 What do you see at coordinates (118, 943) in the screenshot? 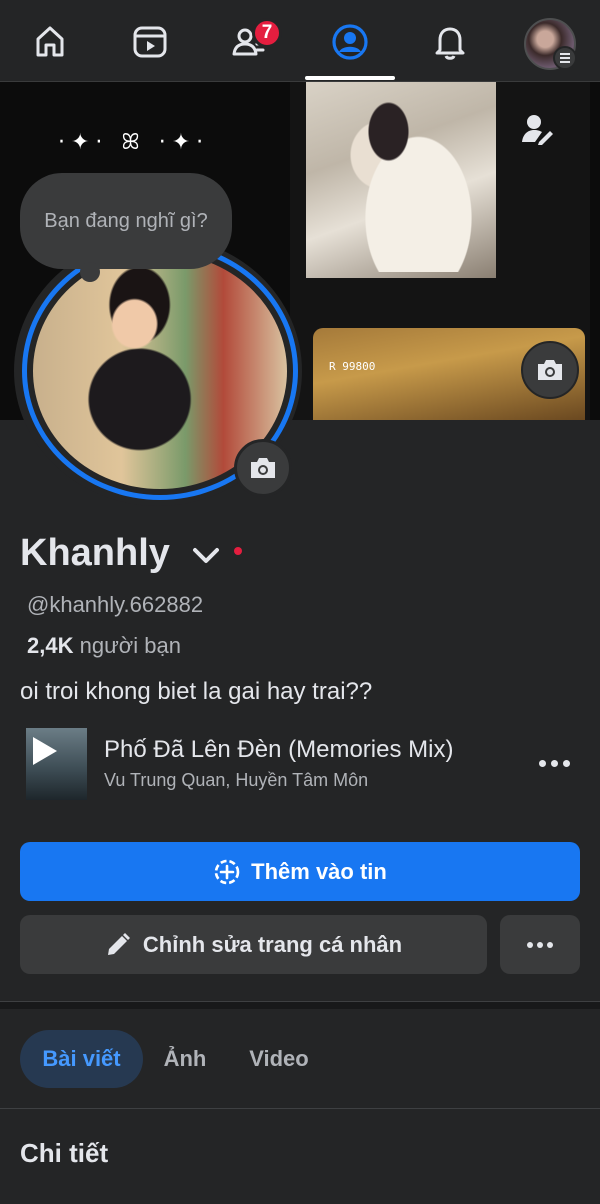
I see `pencil-icon` at bounding box center [118, 943].